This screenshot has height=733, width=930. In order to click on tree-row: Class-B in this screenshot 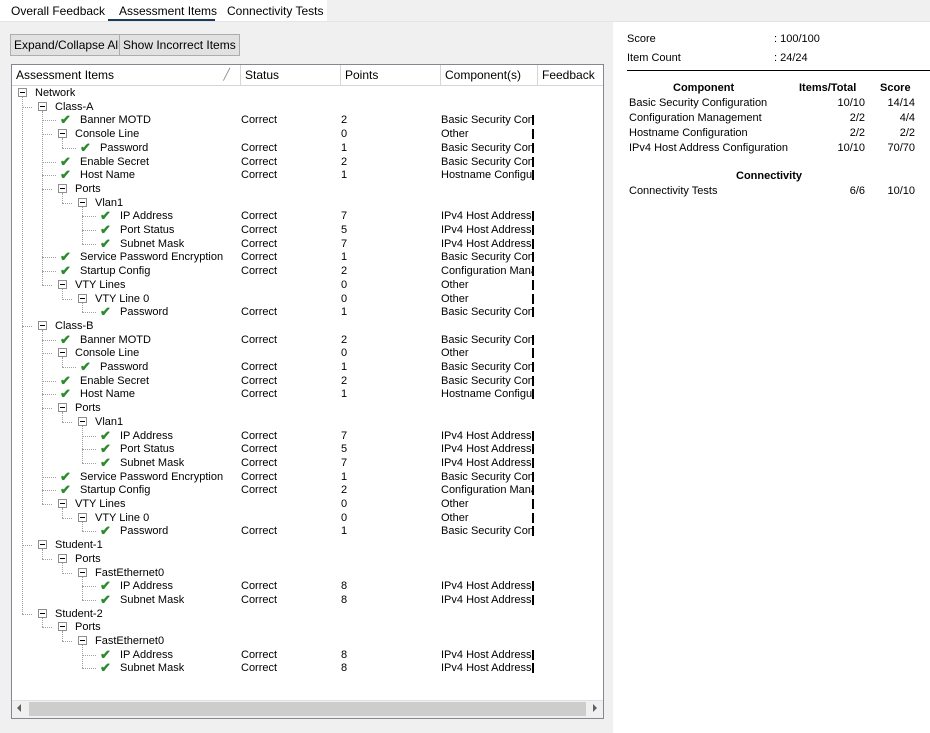, I will do `click(307, 326)`.